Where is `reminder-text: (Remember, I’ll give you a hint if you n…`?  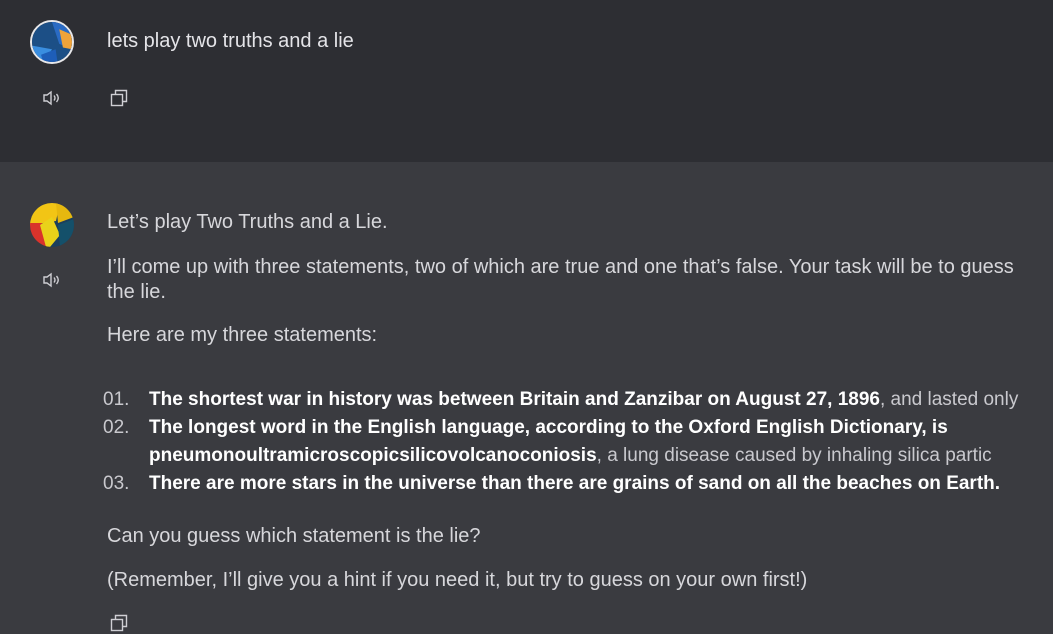
reminder-text: (Remember, I’ll give you a hint if you n… is located at coordinates (457, 580).